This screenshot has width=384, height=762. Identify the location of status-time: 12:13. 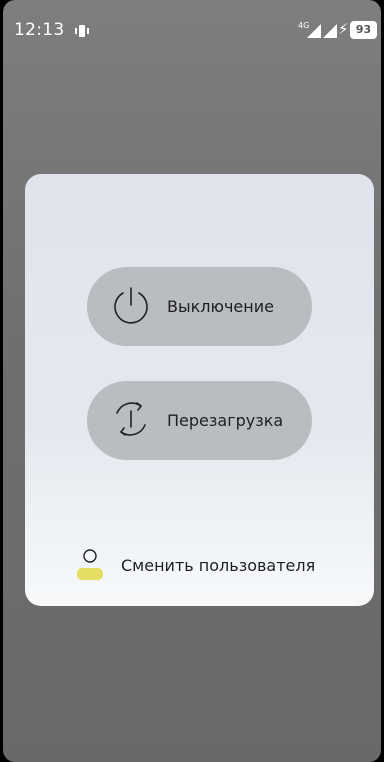
(39, 30).